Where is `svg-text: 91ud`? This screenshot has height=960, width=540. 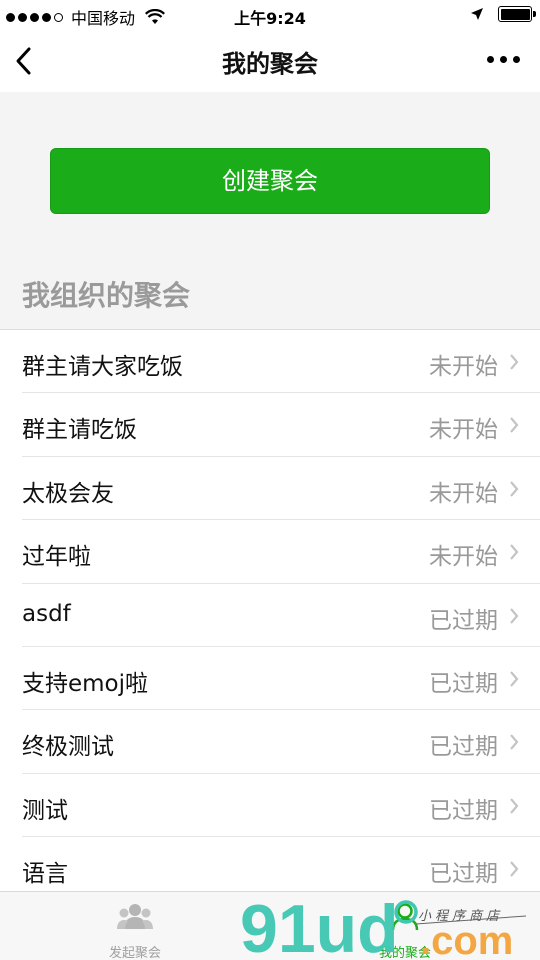
svg-text: 91ud is located at coordinates (319, 925).